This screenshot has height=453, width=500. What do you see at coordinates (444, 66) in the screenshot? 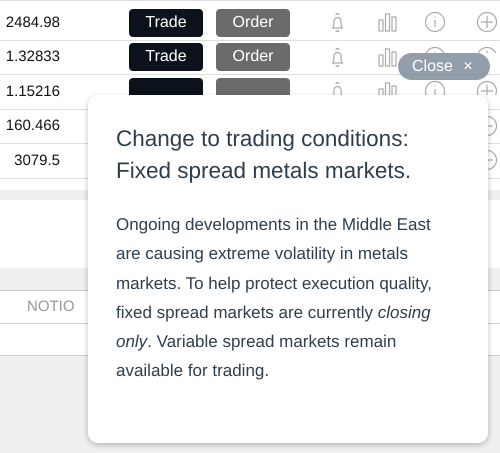
I see `close-button: Close ×` at bounding box center [444, 66].